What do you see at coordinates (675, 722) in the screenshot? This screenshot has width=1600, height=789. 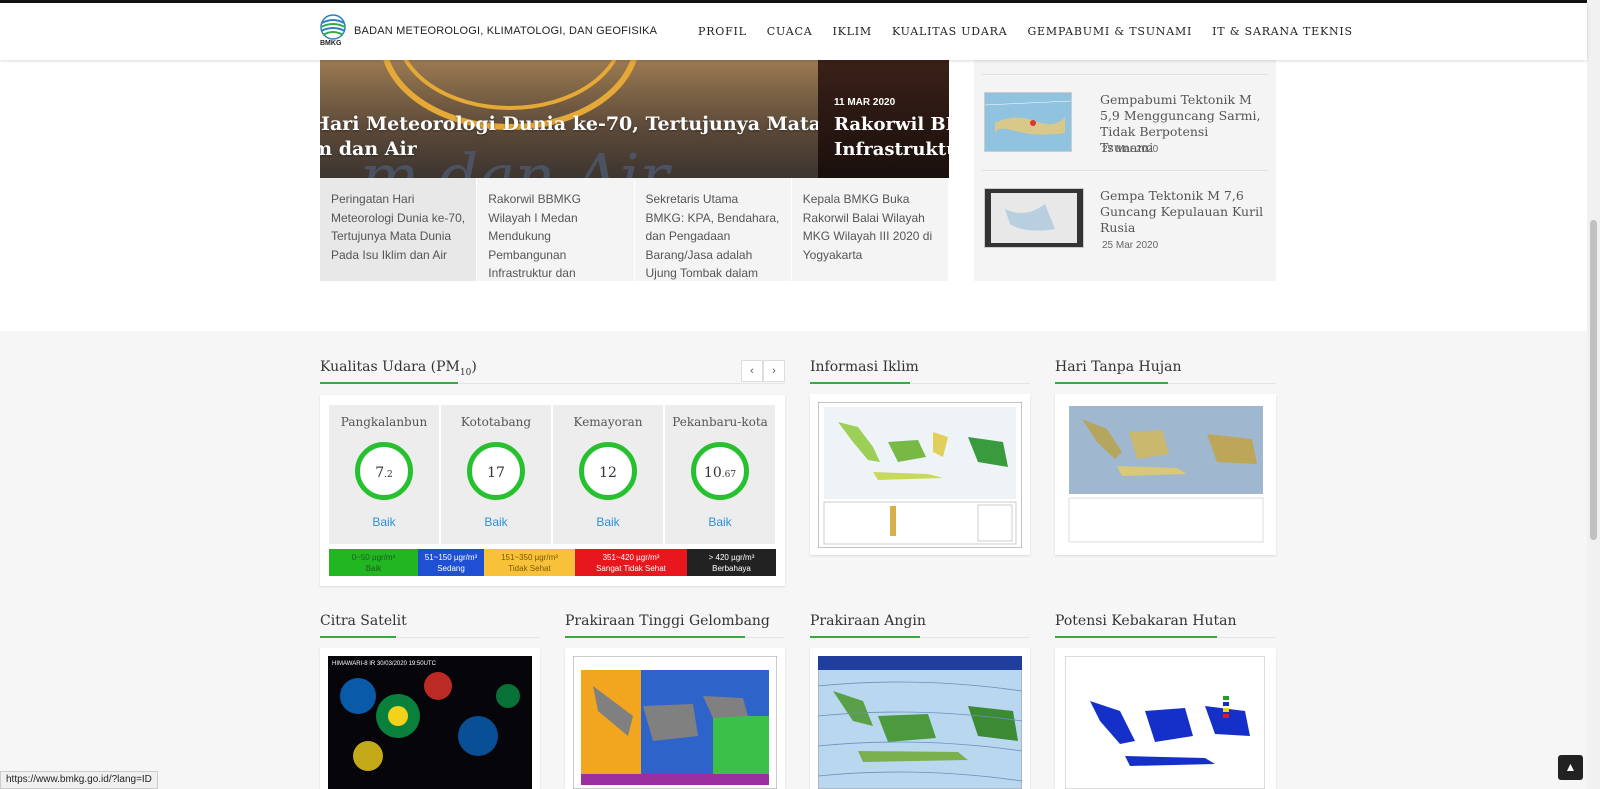 I see `wave-forecast-image` at bounding box center [675, 722].